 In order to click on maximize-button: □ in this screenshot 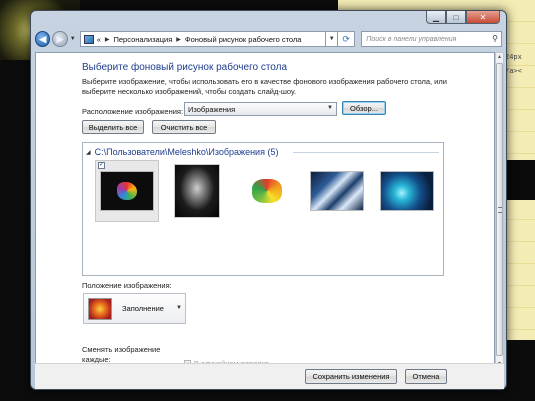, I will do `click(456, 17)`.